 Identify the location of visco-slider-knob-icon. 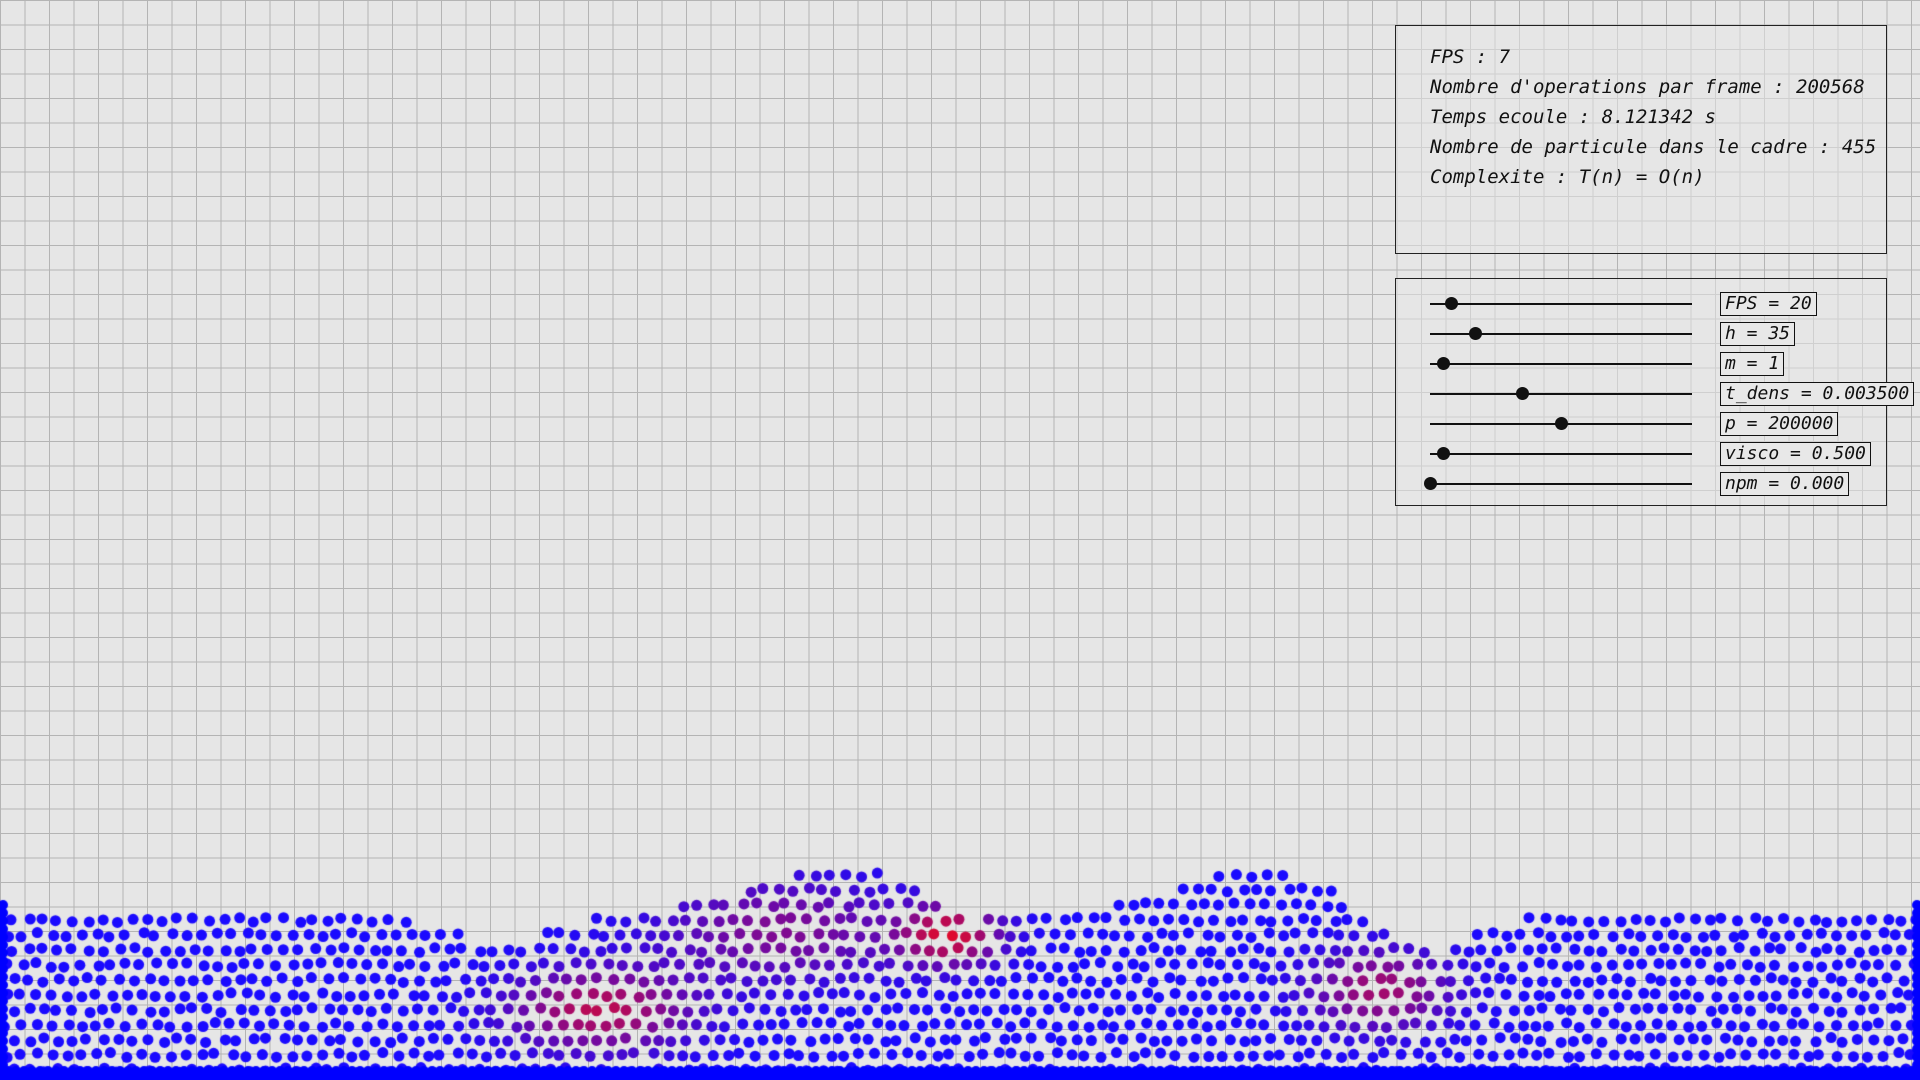
(1444, 453).